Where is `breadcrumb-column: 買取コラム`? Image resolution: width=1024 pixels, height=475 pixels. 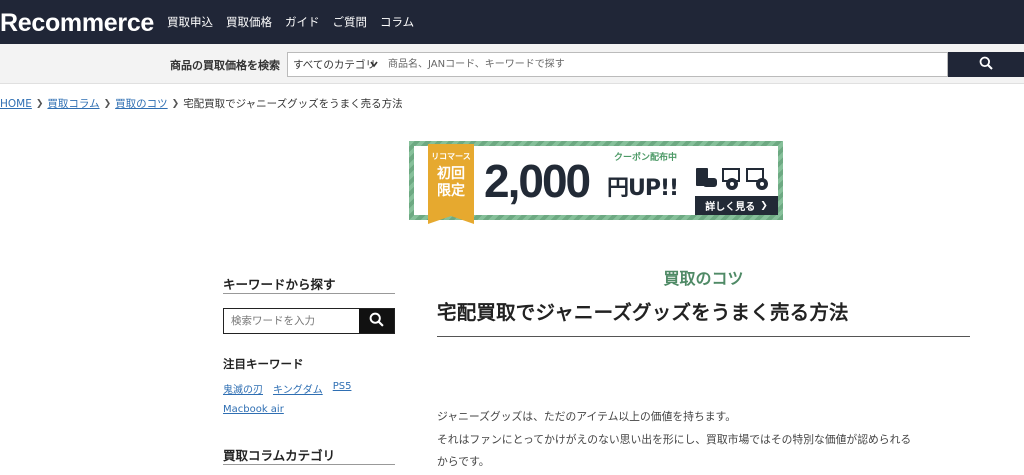 breadcrumb-column: 買取コラム is located at coordinates (73, 103).